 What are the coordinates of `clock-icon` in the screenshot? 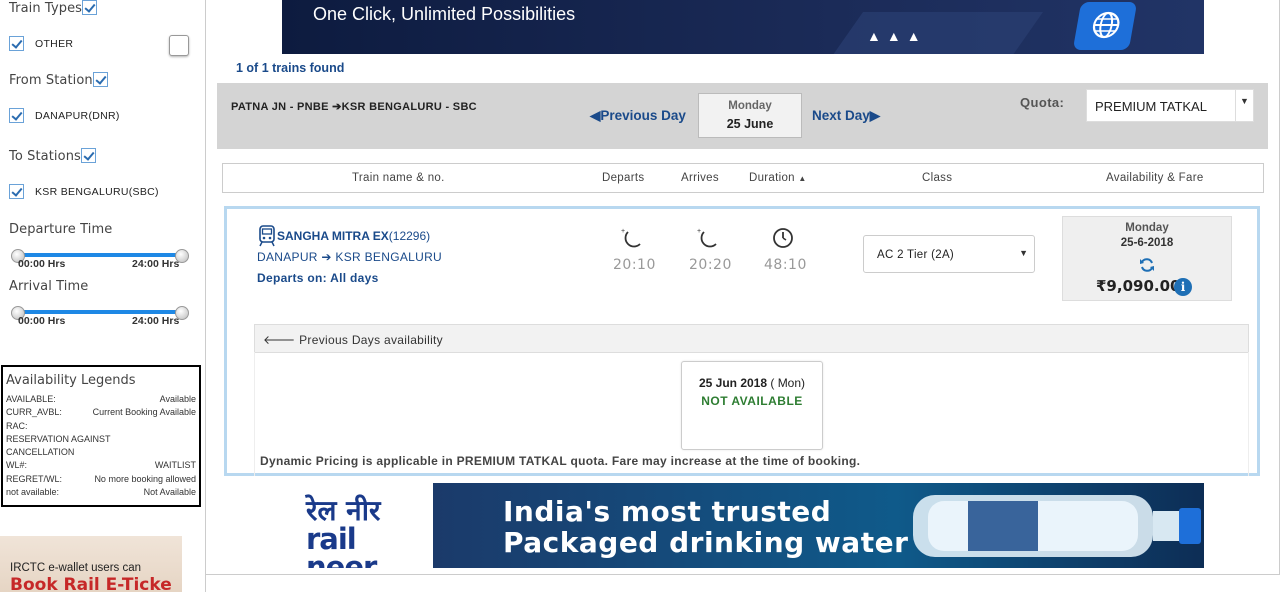 It's located at (783, 240).